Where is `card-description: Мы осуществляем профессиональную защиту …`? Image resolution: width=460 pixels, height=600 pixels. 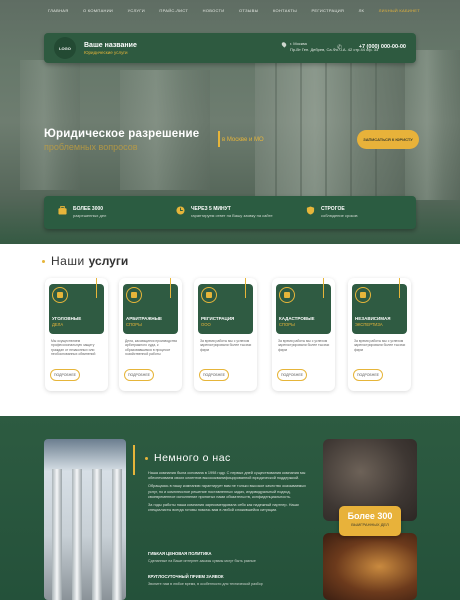
card-description: Мы осуществляем профессиональную защиту … is located at coordinates (73, 348).